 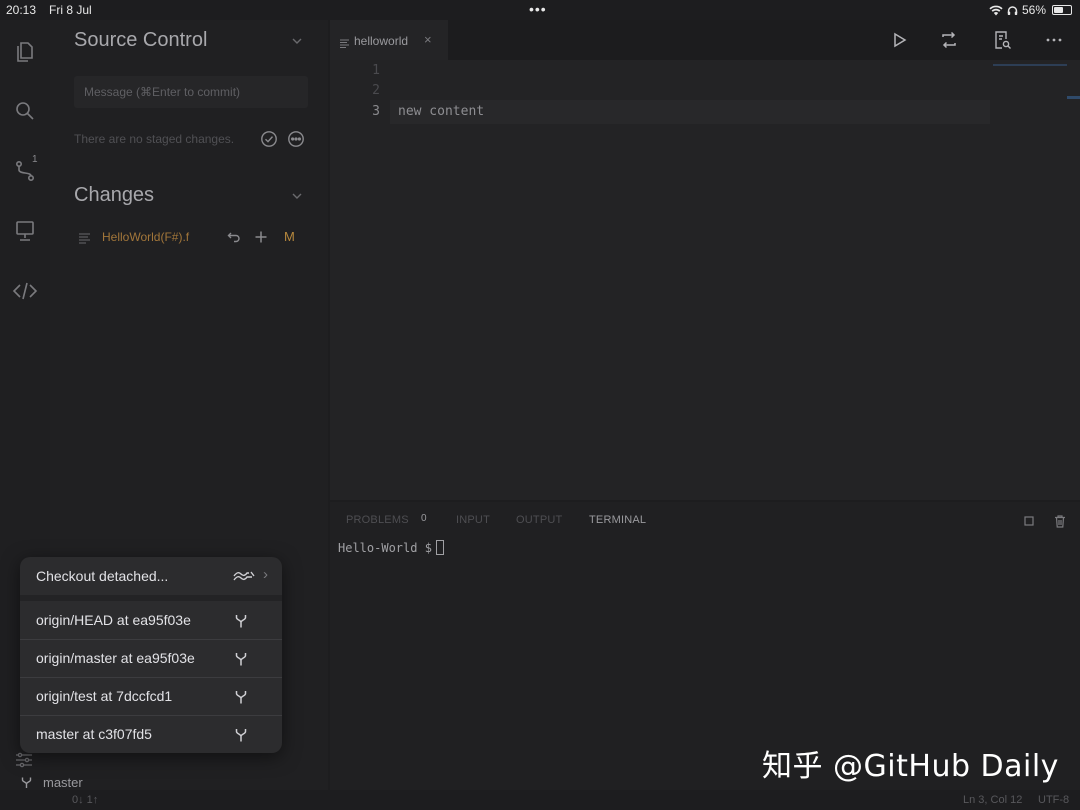 What do you see at coordinates (25, 291) in the screenshot?
I see `code-icon` at bounding box center [25, 291].